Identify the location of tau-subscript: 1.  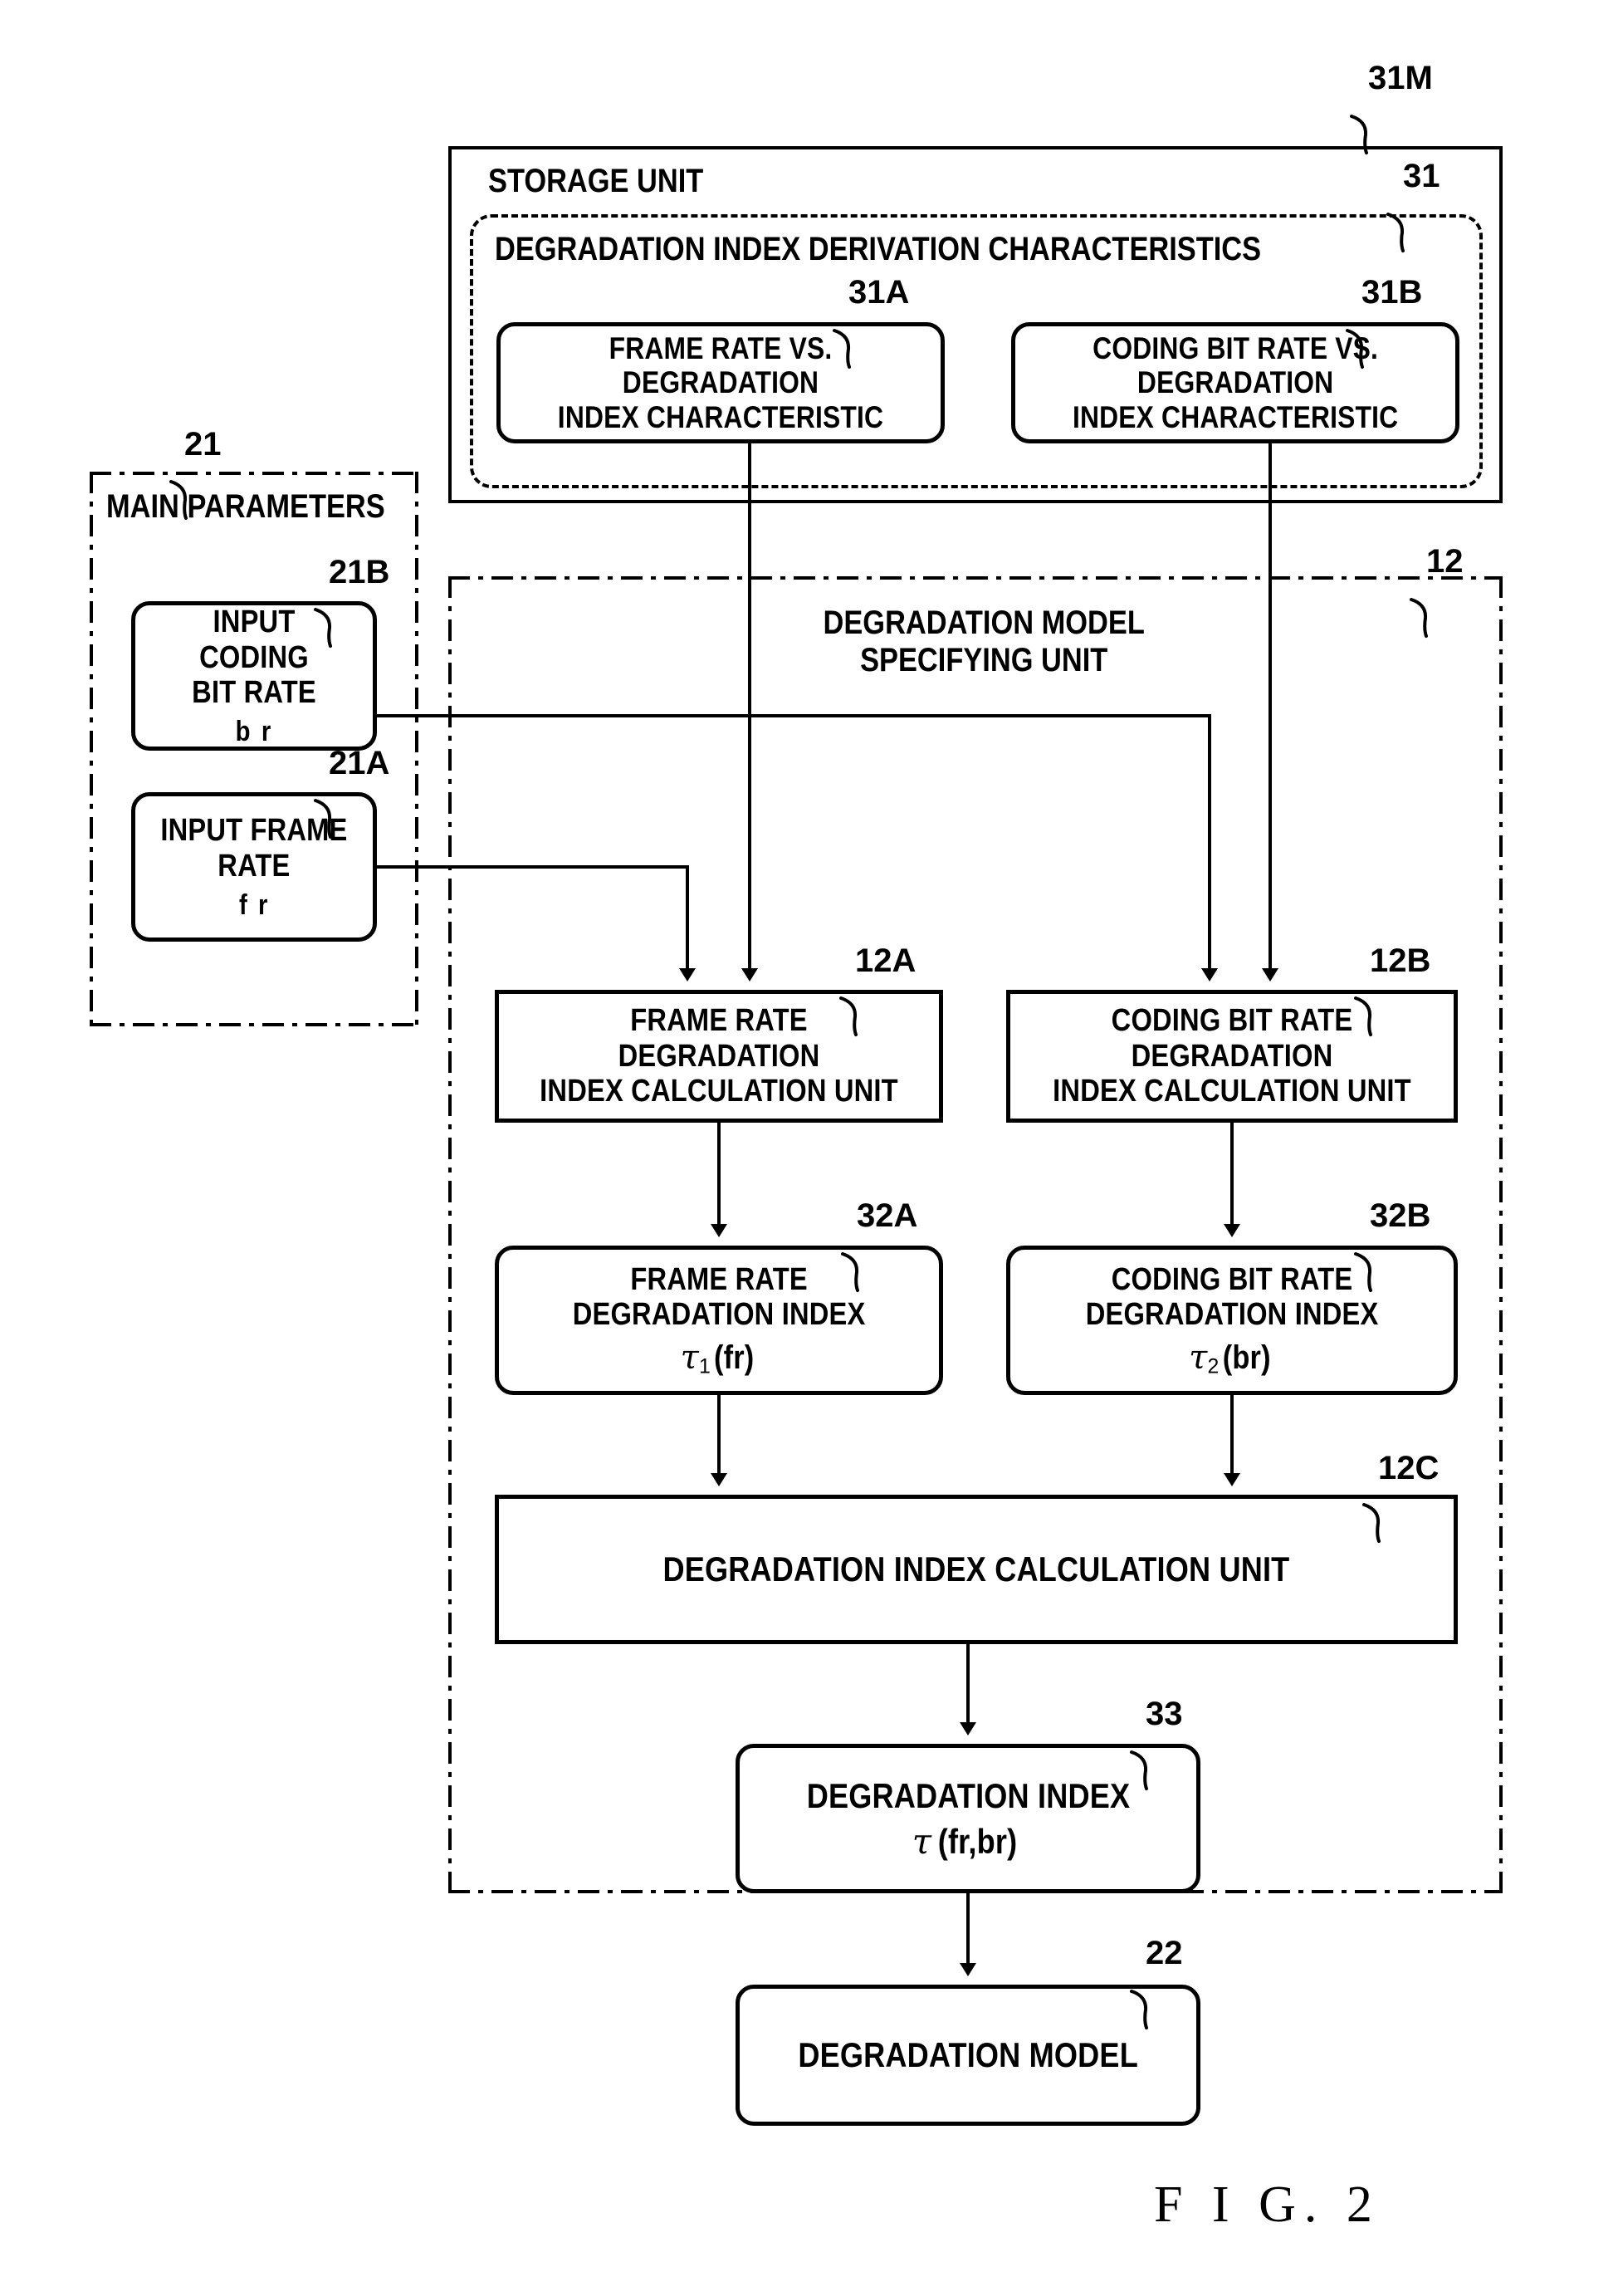
(705, 1366).